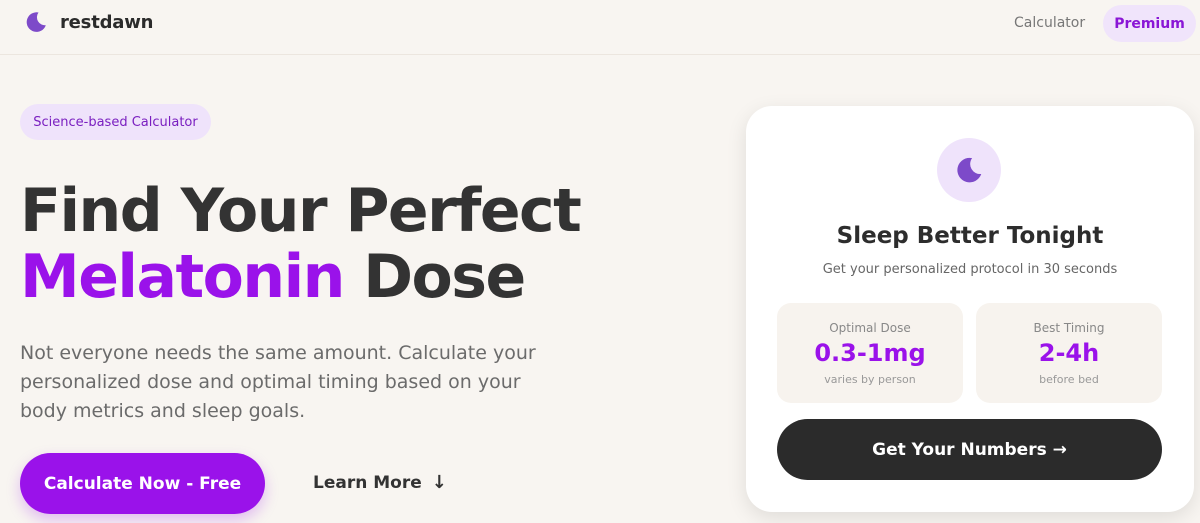 The width and height of the screenshot is (1200, 523). Describe the element at coordinates (367, 482) in the screenshot. I see `learn-more-label: Learn More` at that location.